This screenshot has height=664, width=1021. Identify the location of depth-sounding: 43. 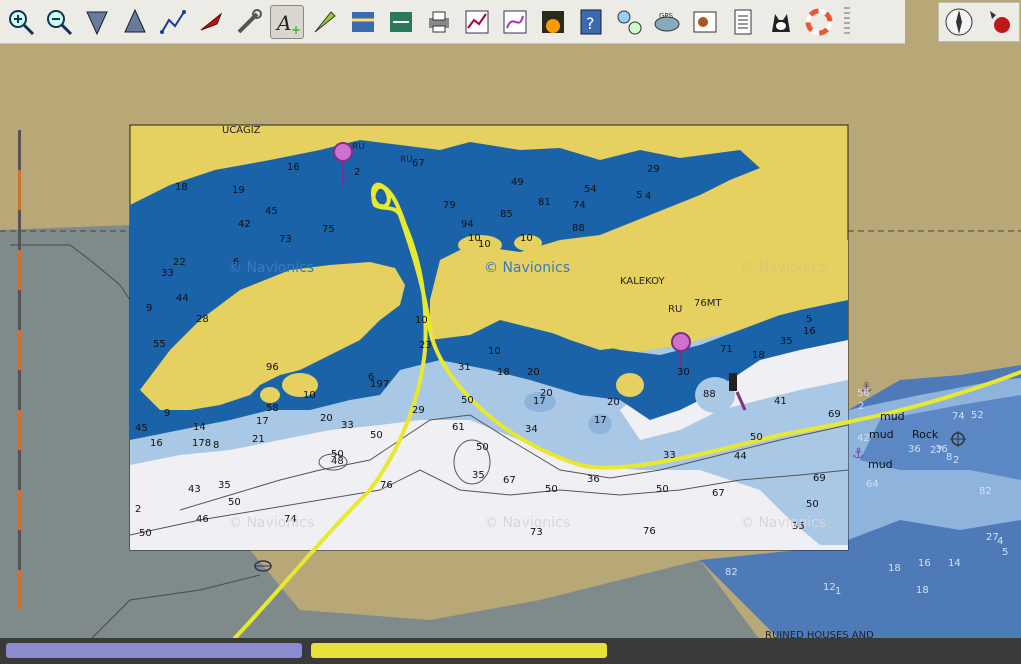
(194, 489).